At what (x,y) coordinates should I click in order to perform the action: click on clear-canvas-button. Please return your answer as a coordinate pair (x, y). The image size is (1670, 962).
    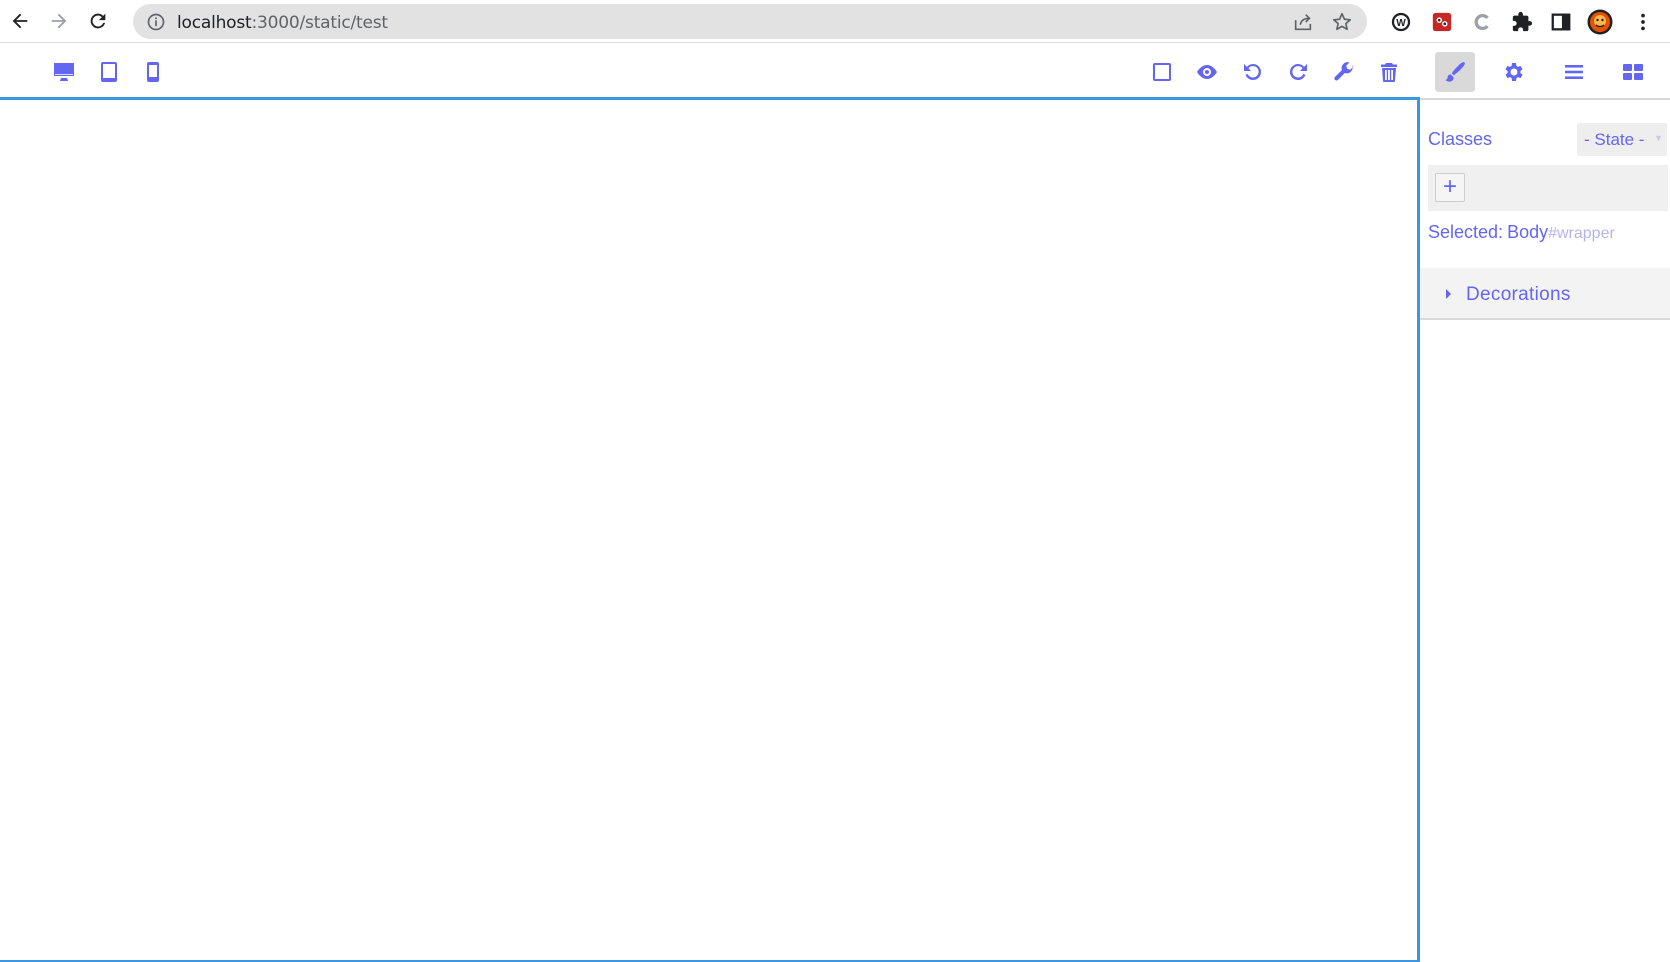
    Looking at the image, I should click on (1389, 72).